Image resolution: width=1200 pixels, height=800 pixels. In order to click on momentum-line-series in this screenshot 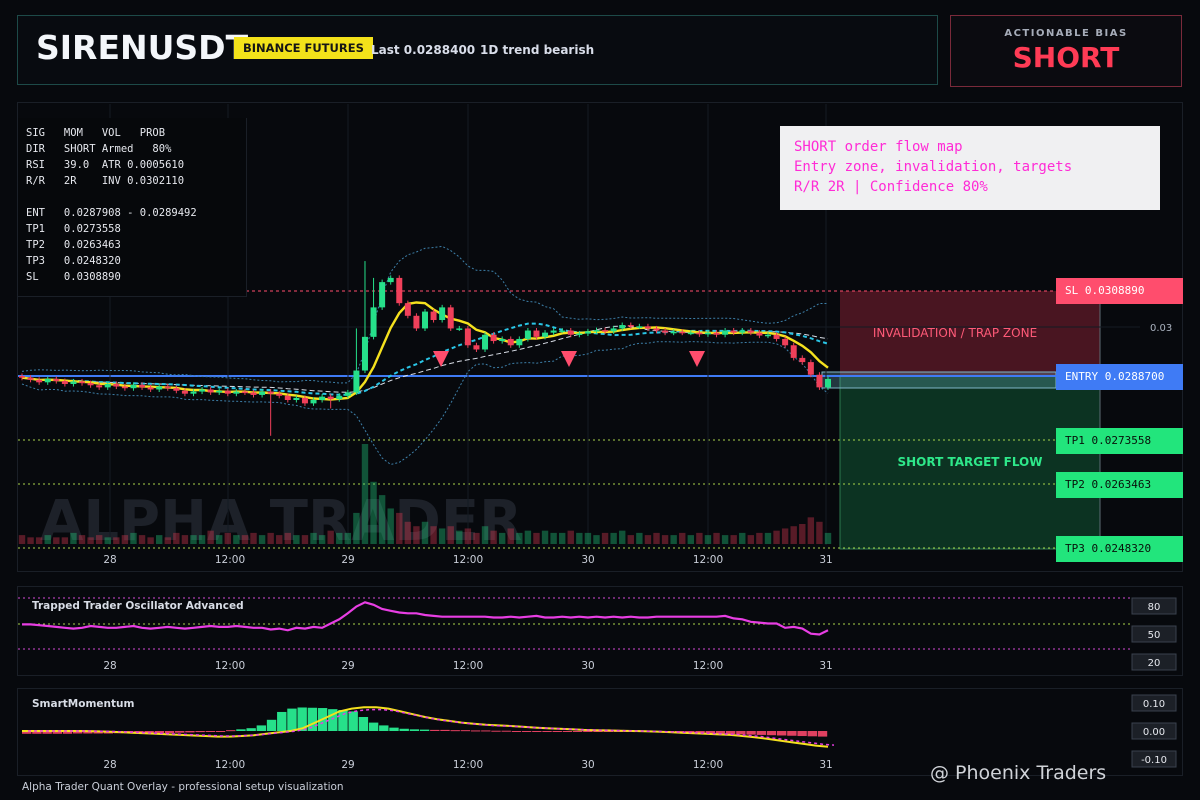, I will do `click(425, 727)`.